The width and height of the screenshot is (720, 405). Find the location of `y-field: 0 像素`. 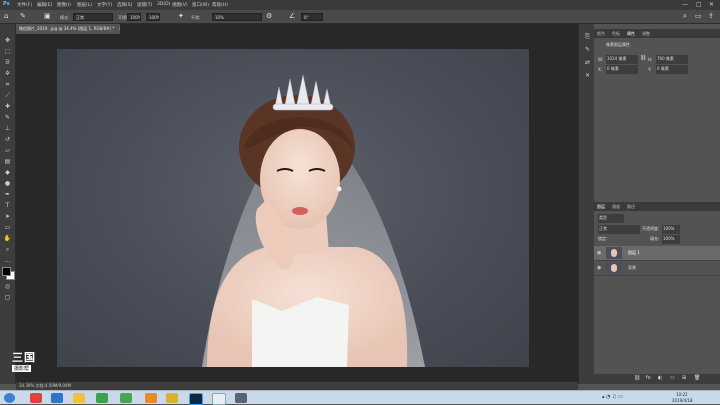

y-field: 0 像素 is located at coordinates (672, 69).